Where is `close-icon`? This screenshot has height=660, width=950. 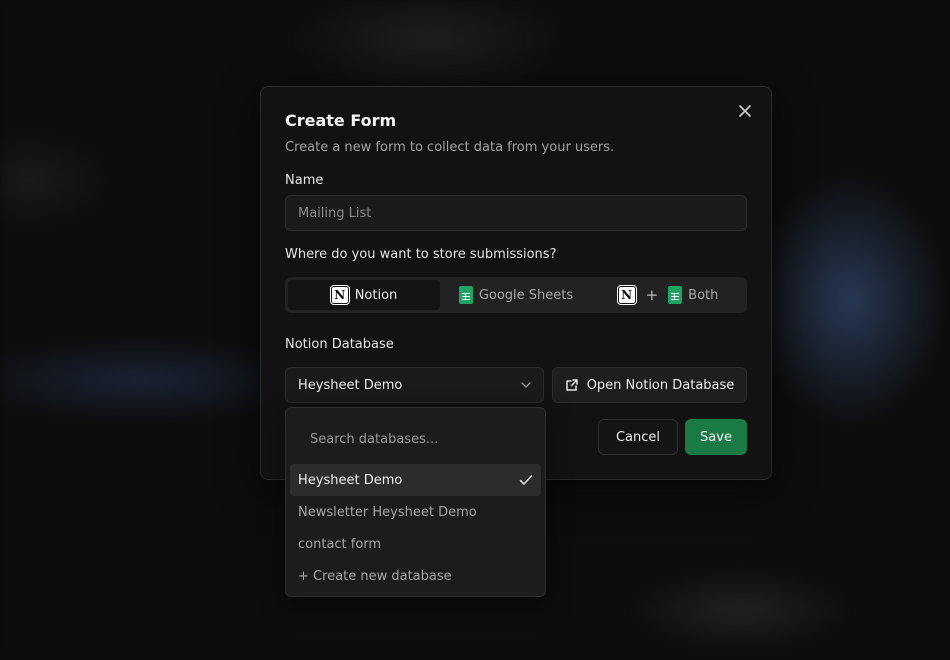
close-icon is located at coordinates (745, 111).